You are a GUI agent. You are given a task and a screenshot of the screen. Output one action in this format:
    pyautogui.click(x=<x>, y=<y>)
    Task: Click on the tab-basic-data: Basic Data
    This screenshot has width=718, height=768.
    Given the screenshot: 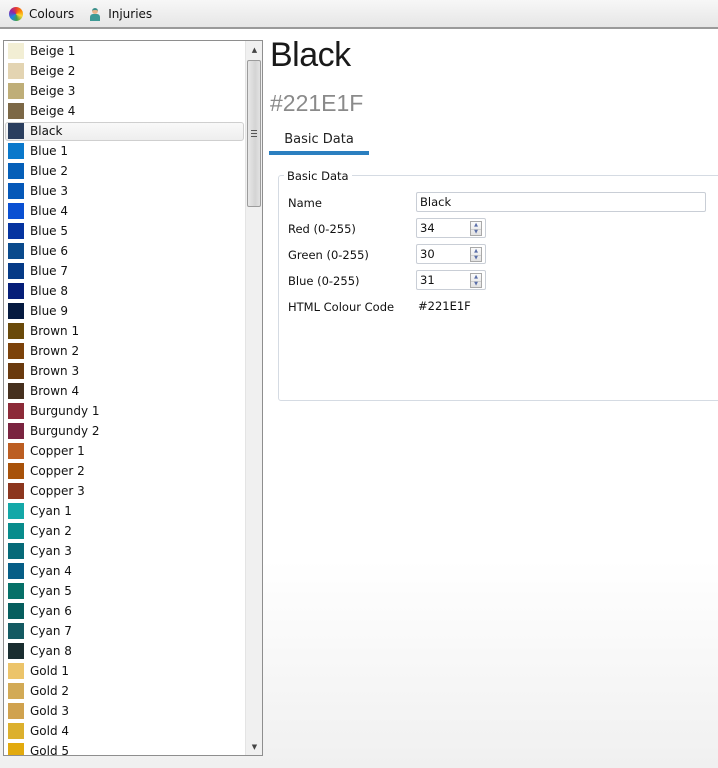 What is the action you would take?
    pyautogui.click(x=319, y=141)
    